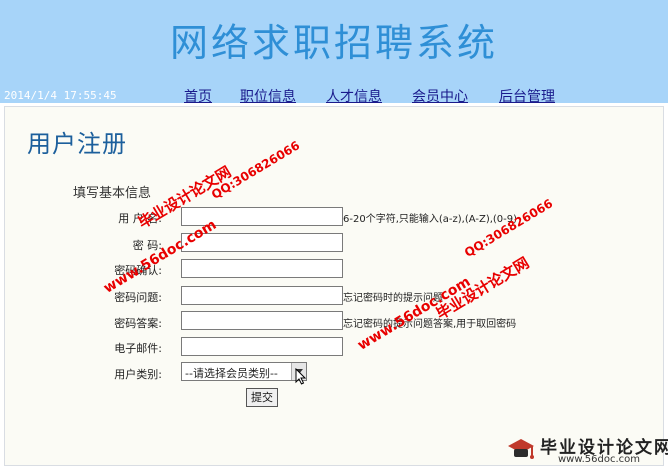 The image size is (668, 469). What do you see at coordinates (333, 43) in the screenshot?
I see `site-title: 网络求职招聘系统` at bounding box center [333, 43].